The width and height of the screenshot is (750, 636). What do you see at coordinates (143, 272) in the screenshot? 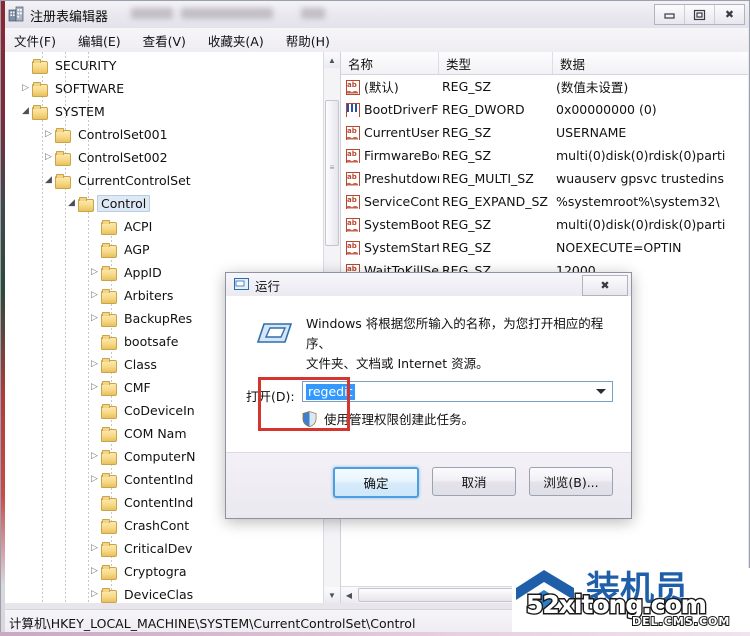
I see `tree-item-label: AppID` at bounding box center [143, 272].